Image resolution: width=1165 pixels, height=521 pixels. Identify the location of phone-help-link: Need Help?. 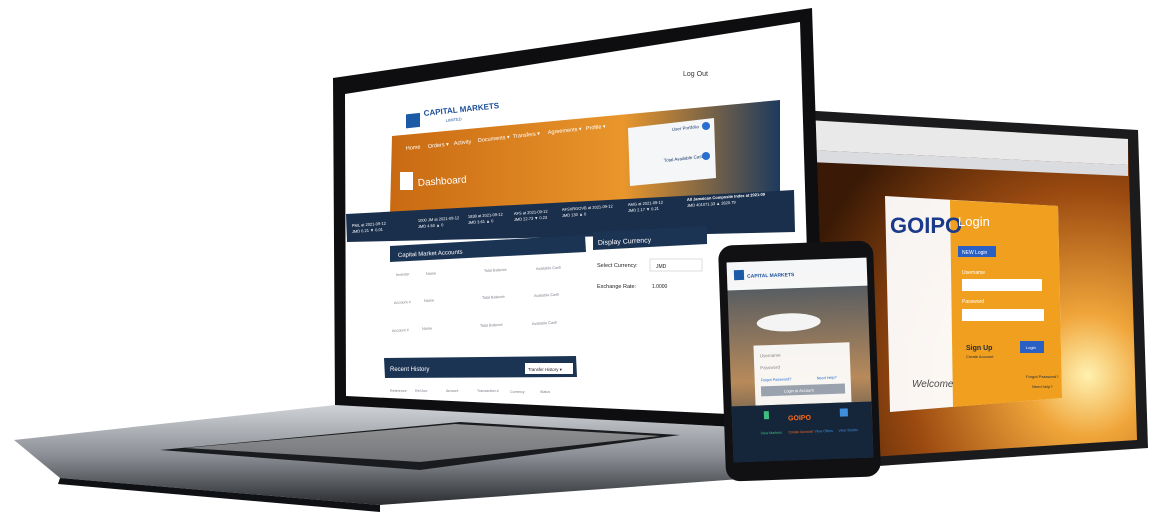
(827, 378).